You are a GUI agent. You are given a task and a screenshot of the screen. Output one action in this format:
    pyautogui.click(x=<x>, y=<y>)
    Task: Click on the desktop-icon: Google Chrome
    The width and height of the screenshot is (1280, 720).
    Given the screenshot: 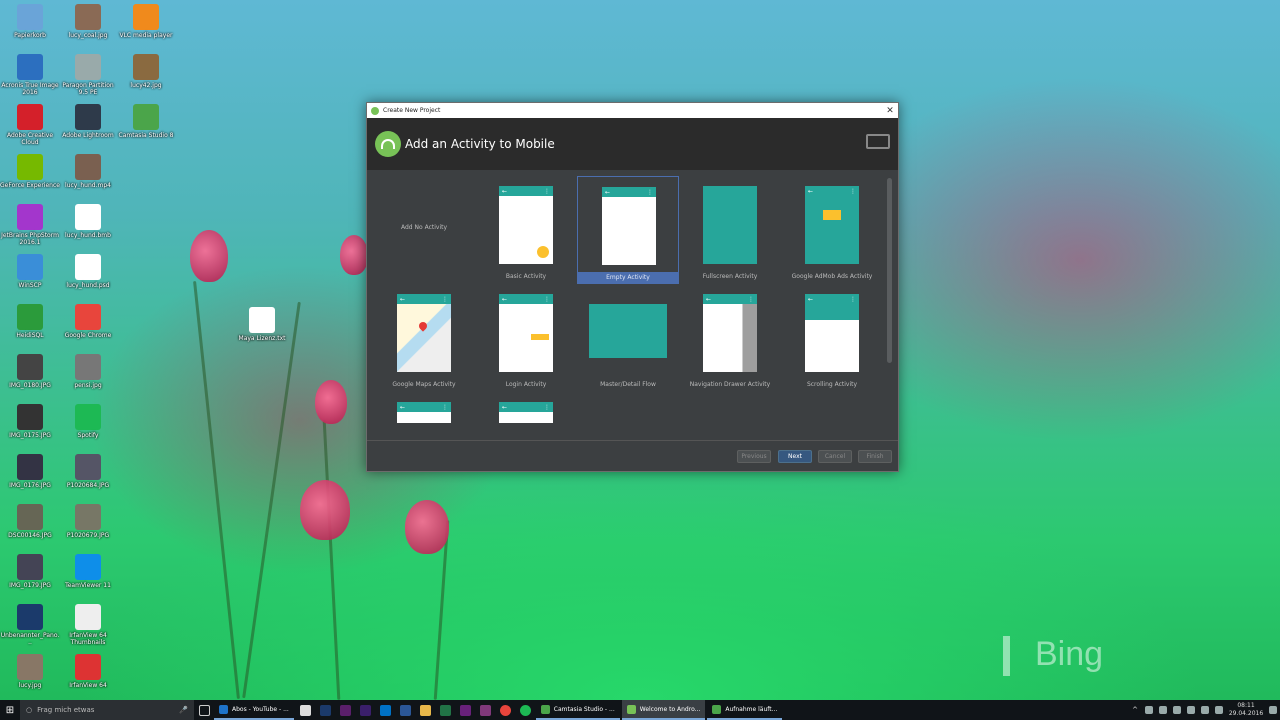 What is the action you would take?
    pyautogui.click(x=88, y=321)
    